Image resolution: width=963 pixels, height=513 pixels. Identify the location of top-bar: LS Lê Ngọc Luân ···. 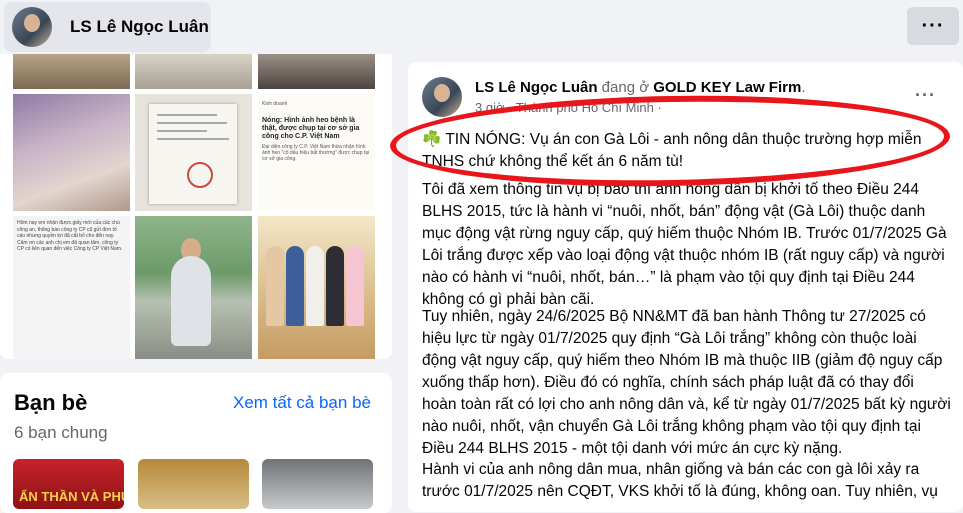
(481, 27).